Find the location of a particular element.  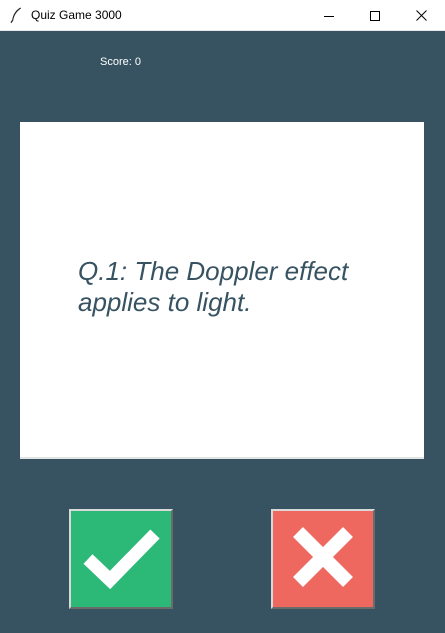

minimize-icon is located at coordinates (329, 15).